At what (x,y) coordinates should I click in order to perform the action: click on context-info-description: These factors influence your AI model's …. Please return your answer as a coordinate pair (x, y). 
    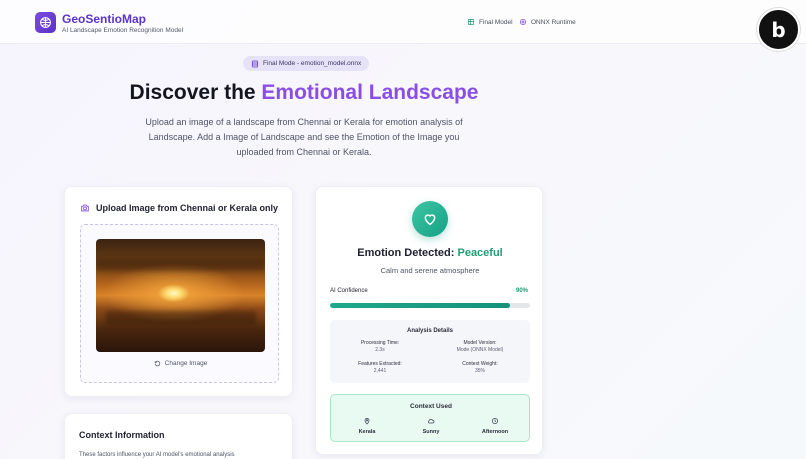
    Looking at the image, I should click on (157, 455).